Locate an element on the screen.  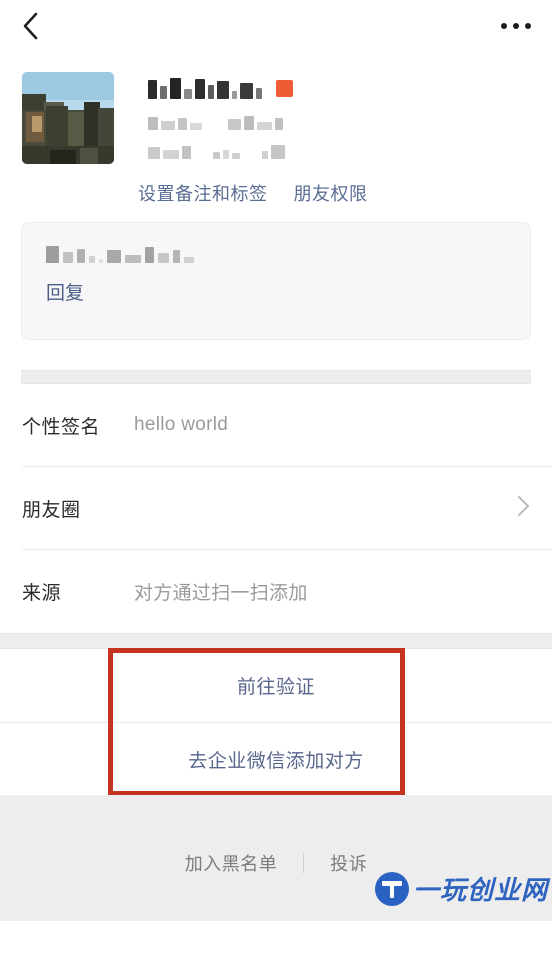
watermark: 一玩创业网 is located at coordinates (461, 888).